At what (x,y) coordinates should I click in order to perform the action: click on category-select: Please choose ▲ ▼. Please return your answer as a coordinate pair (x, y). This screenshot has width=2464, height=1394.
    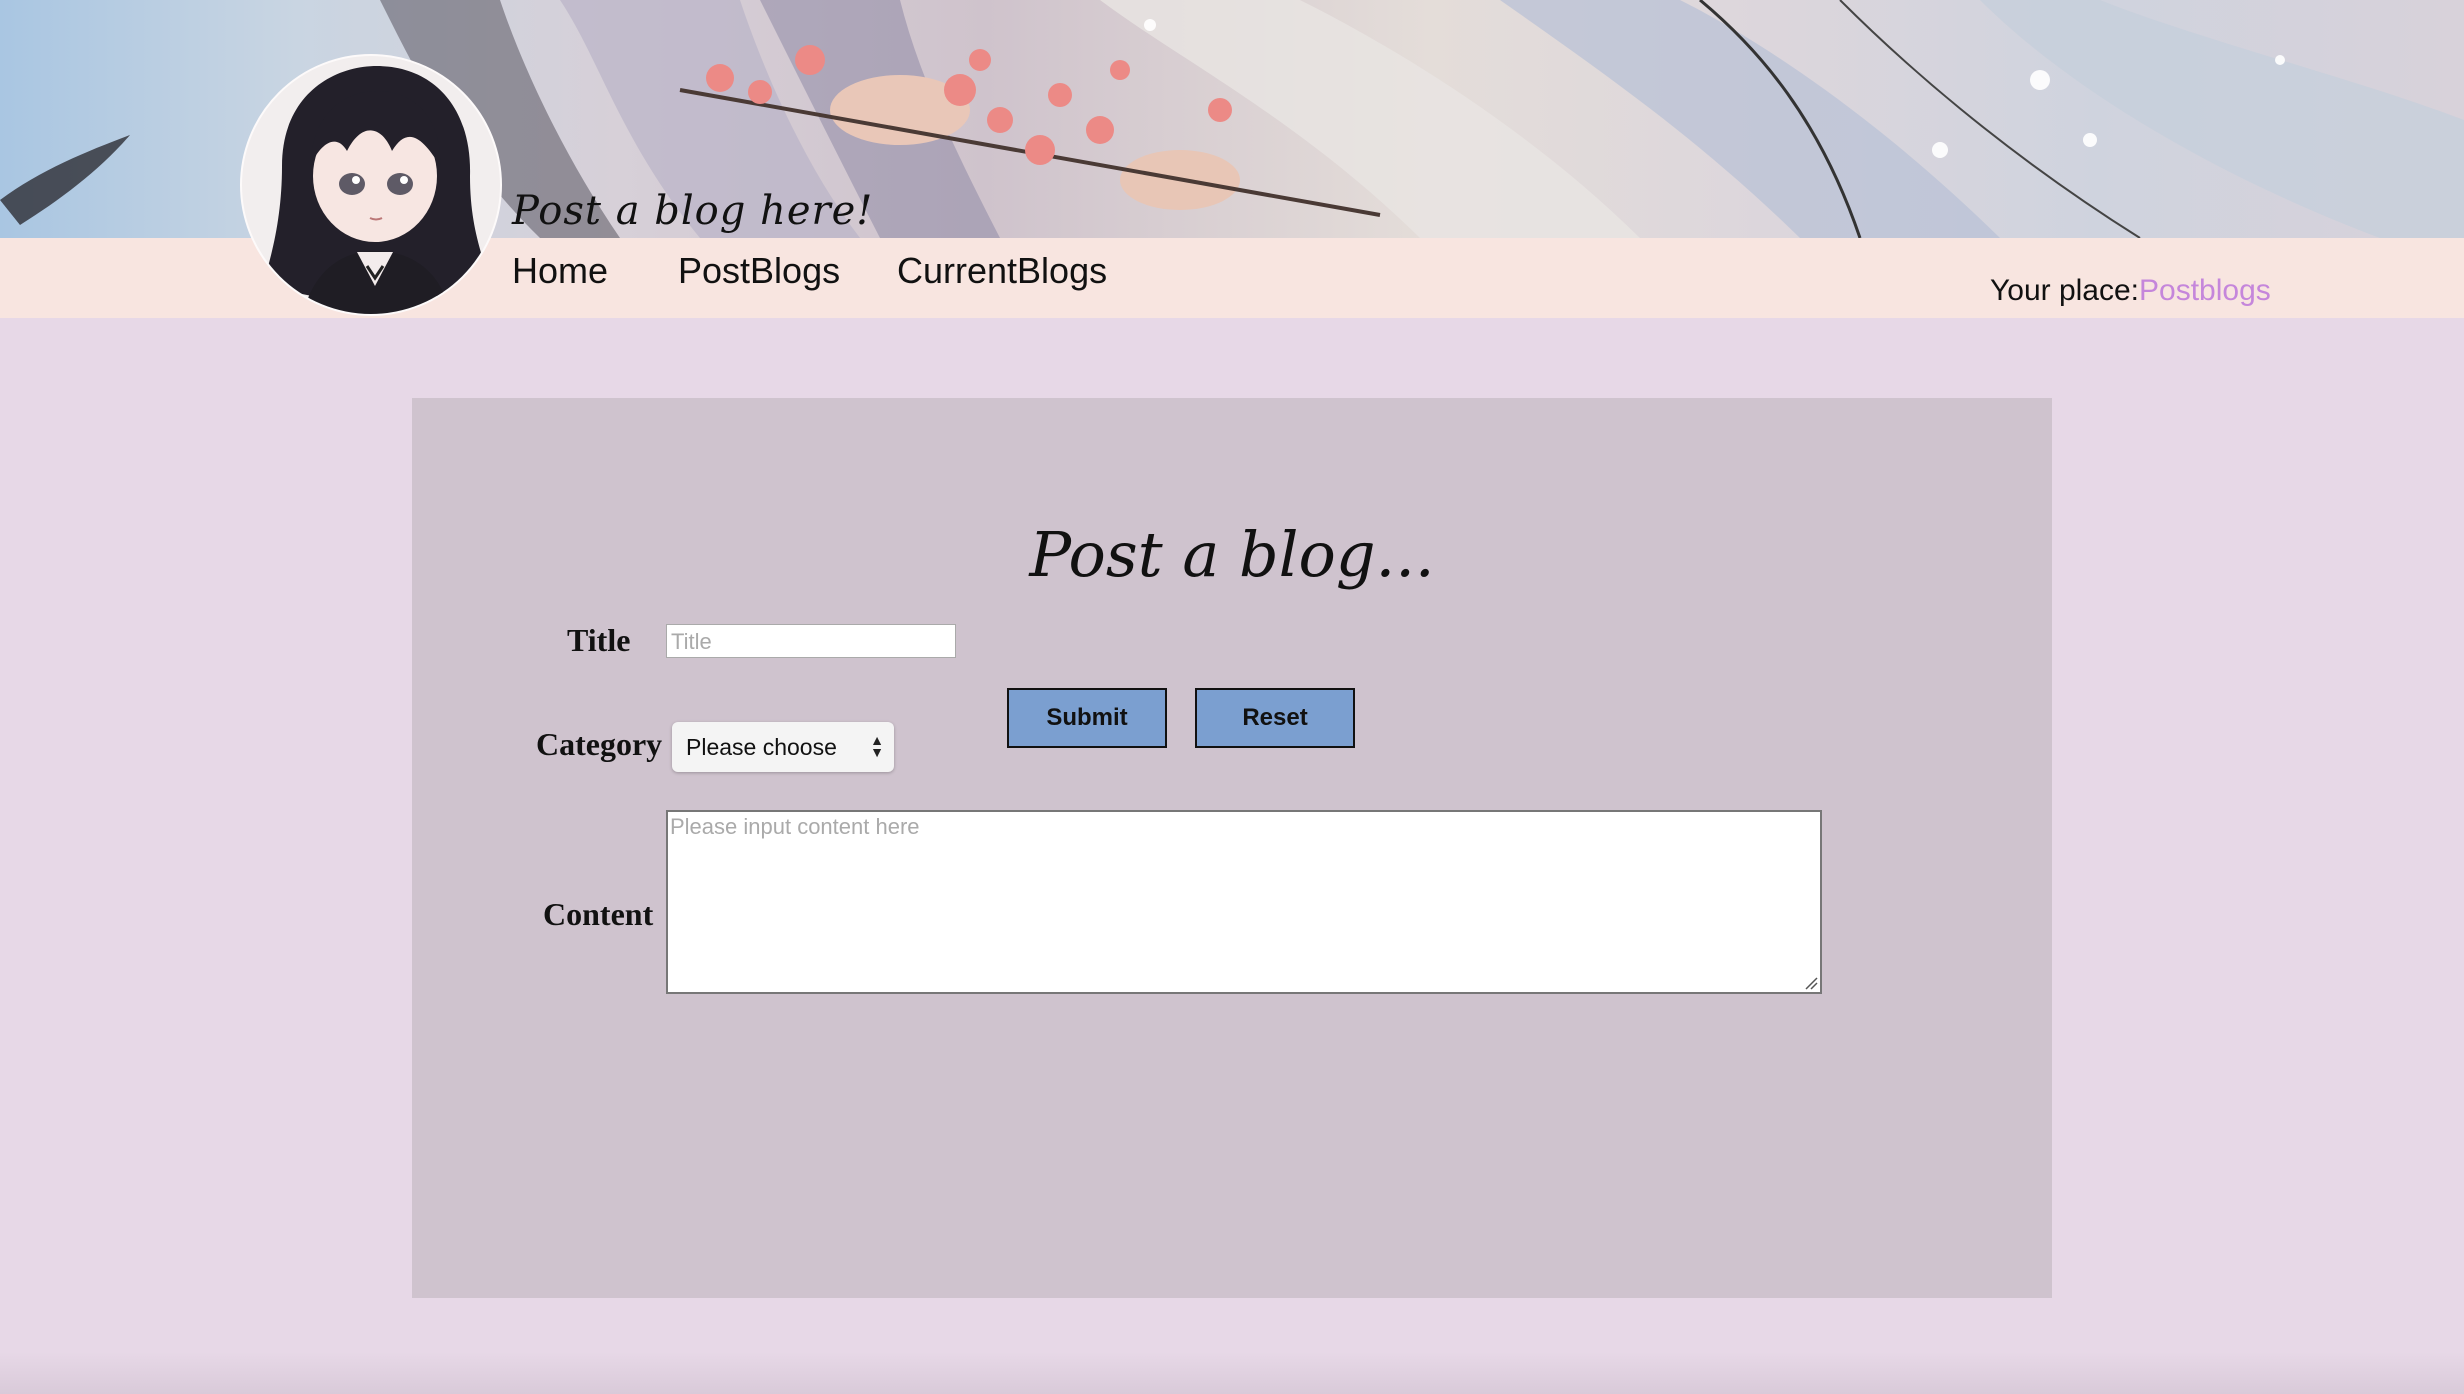
    Looking at the image, I should click on (783, 747).